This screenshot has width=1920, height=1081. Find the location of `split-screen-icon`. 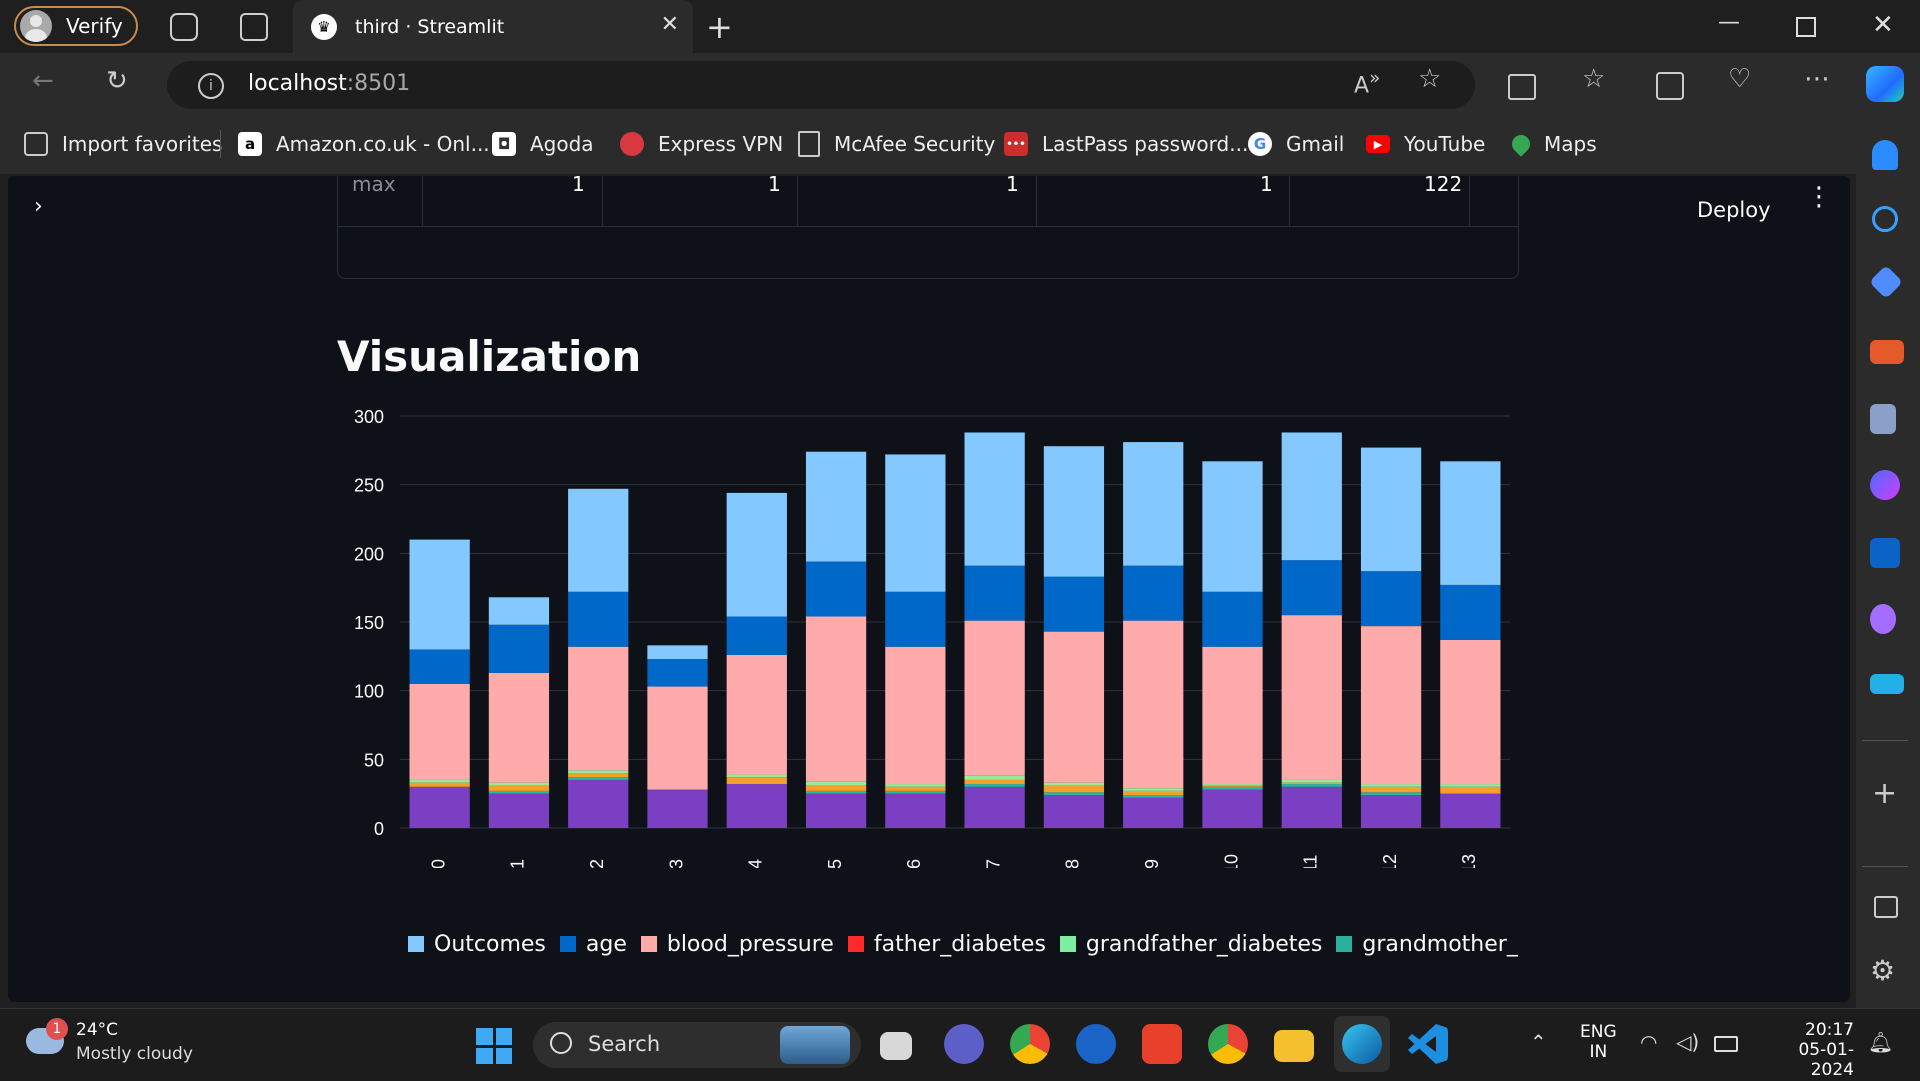

split-screen-icon is located at coordinates (1522, 87).